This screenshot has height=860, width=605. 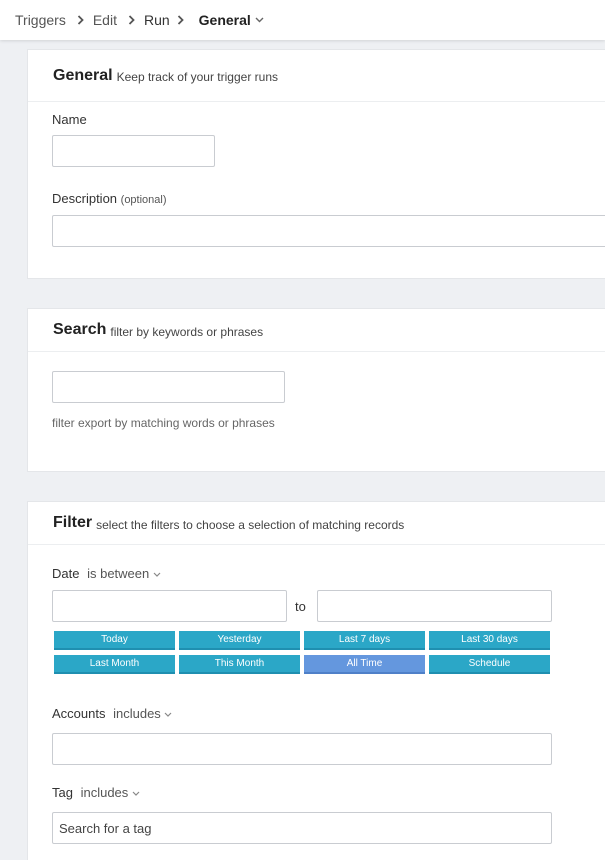 I want to click on date-label: Date is between, so click(x=106, y=573).